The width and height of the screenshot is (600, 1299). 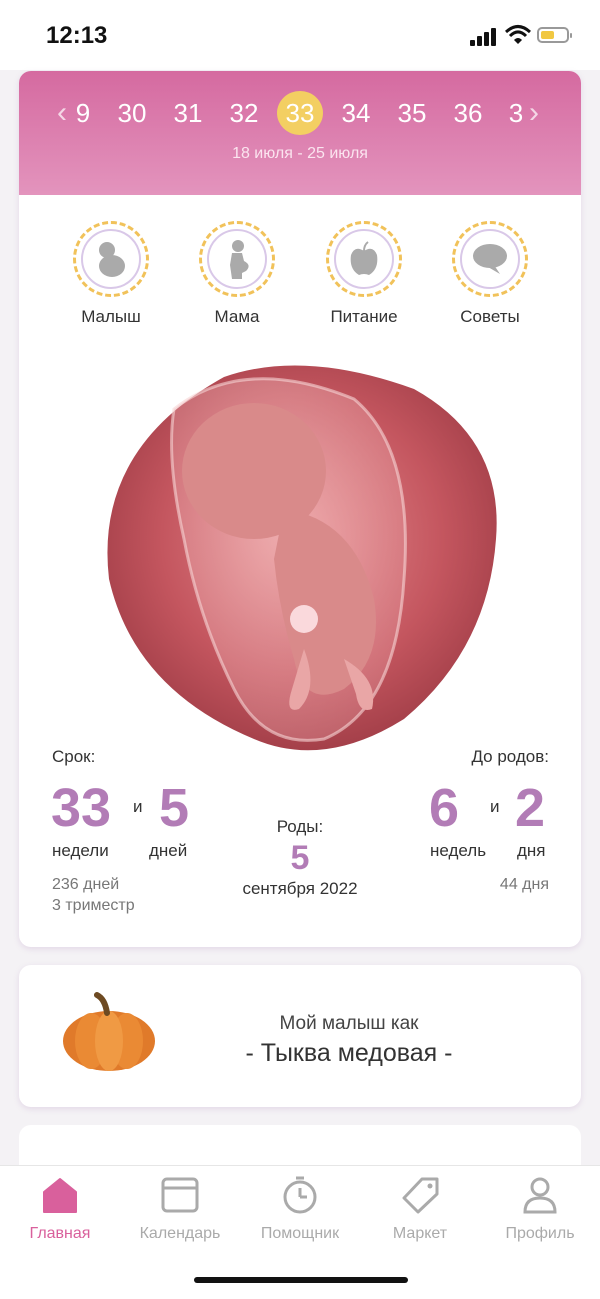 What do you see at coordinates (60, 1195) in the screenshot?
I see `home-icon` at bounding box center [60, 1195].